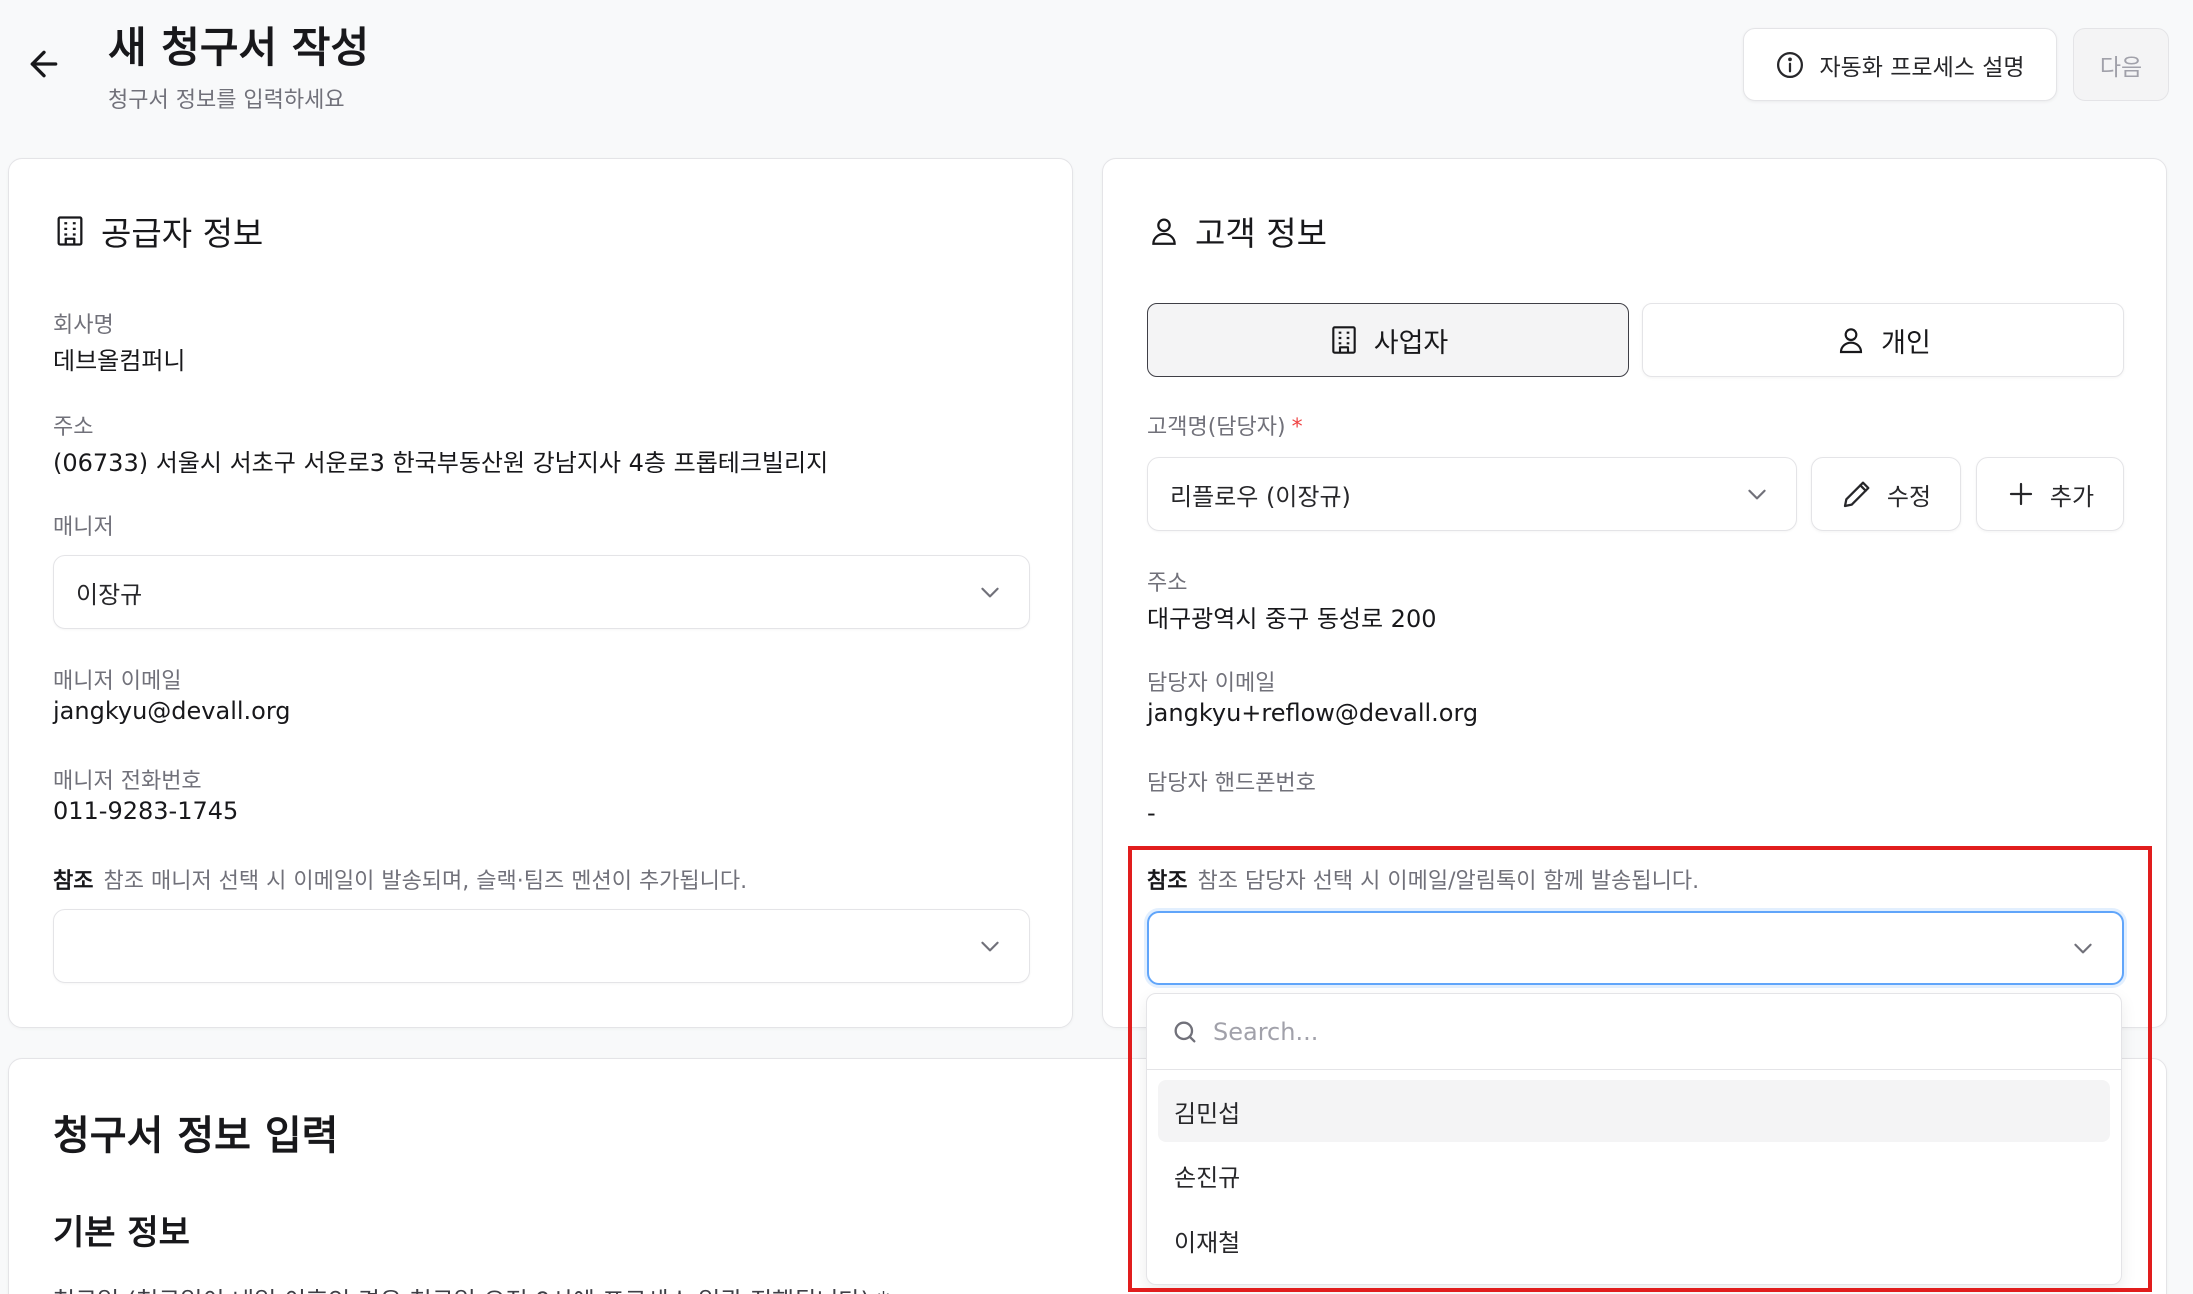  What do you see at coordinates (1211, 683) in the screenshot?
I see `contact-email-label: 담당자 이메일` at bounding box center [1211, 683].